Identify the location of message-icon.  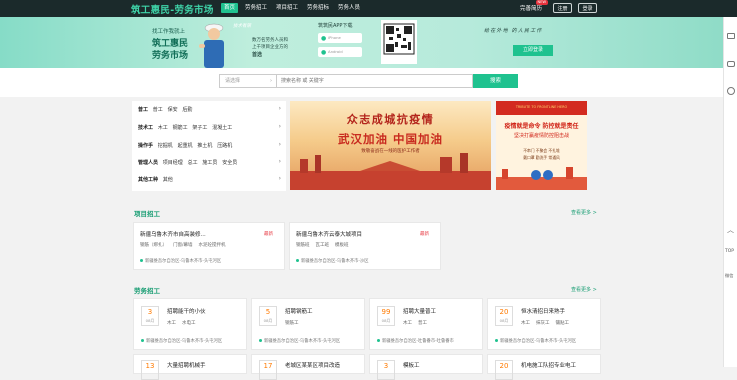
(731, 36).